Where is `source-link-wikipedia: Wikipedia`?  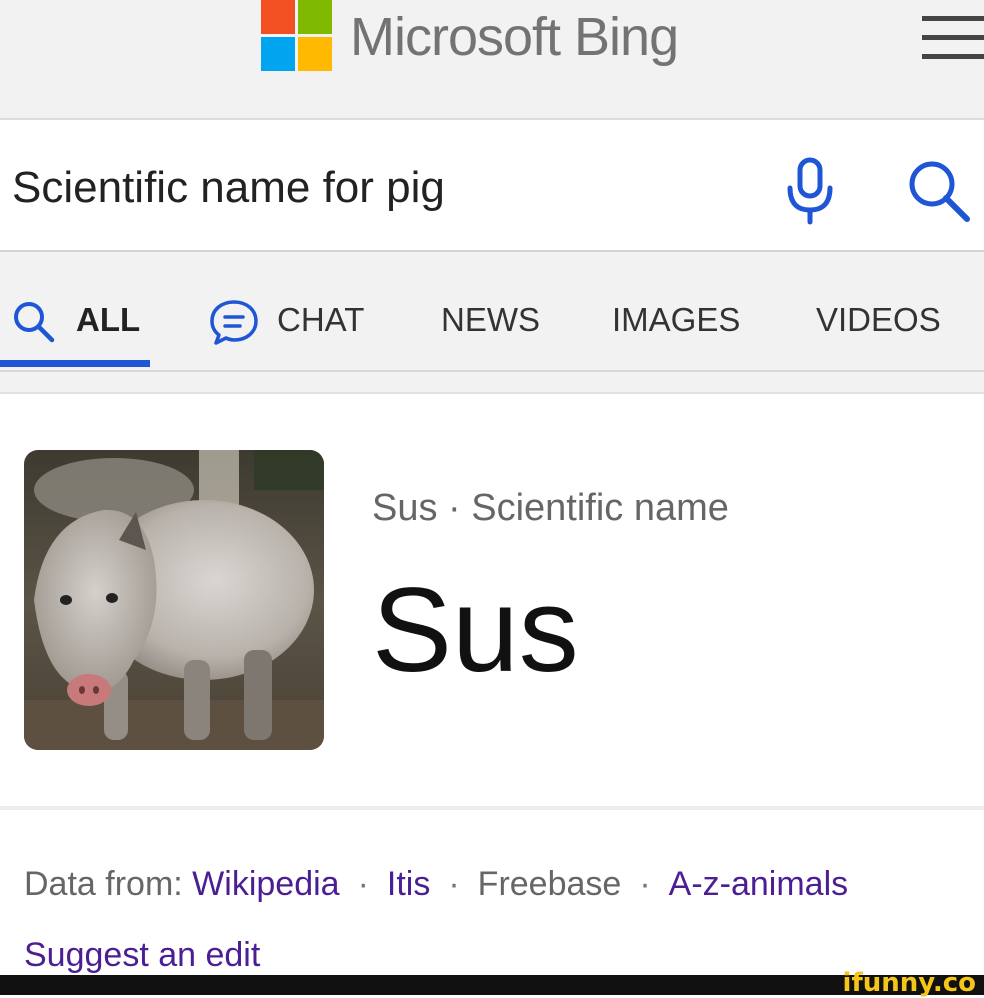 source-link-wikipedia: Wikipedia is located at coordinates (265, 884).